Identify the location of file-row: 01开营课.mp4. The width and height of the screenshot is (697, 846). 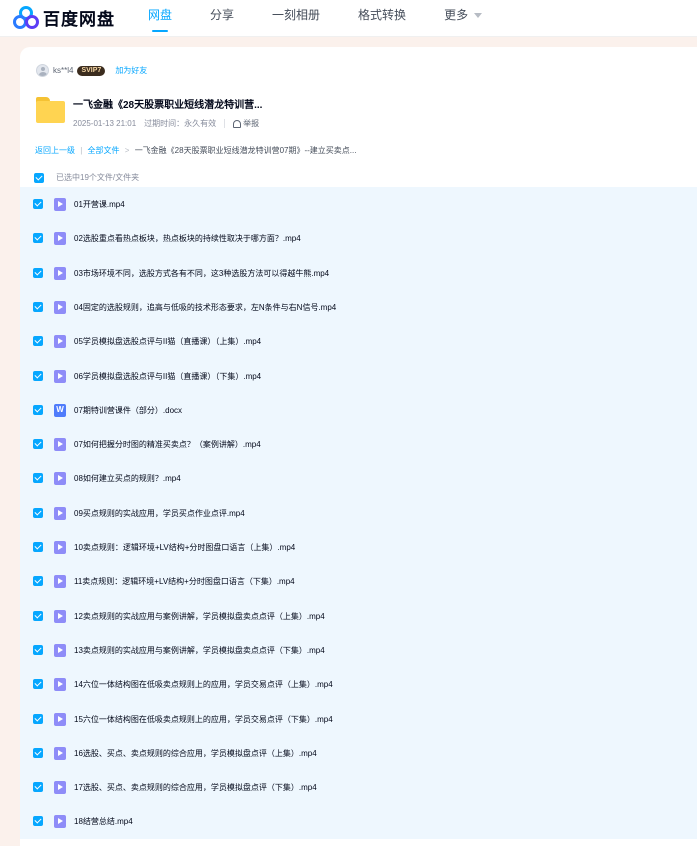
(358, 204).